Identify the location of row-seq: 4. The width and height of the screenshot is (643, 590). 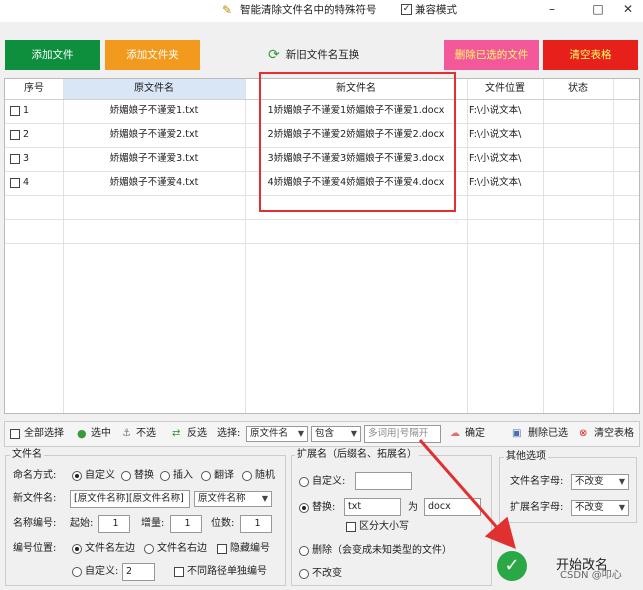
(26, 182).